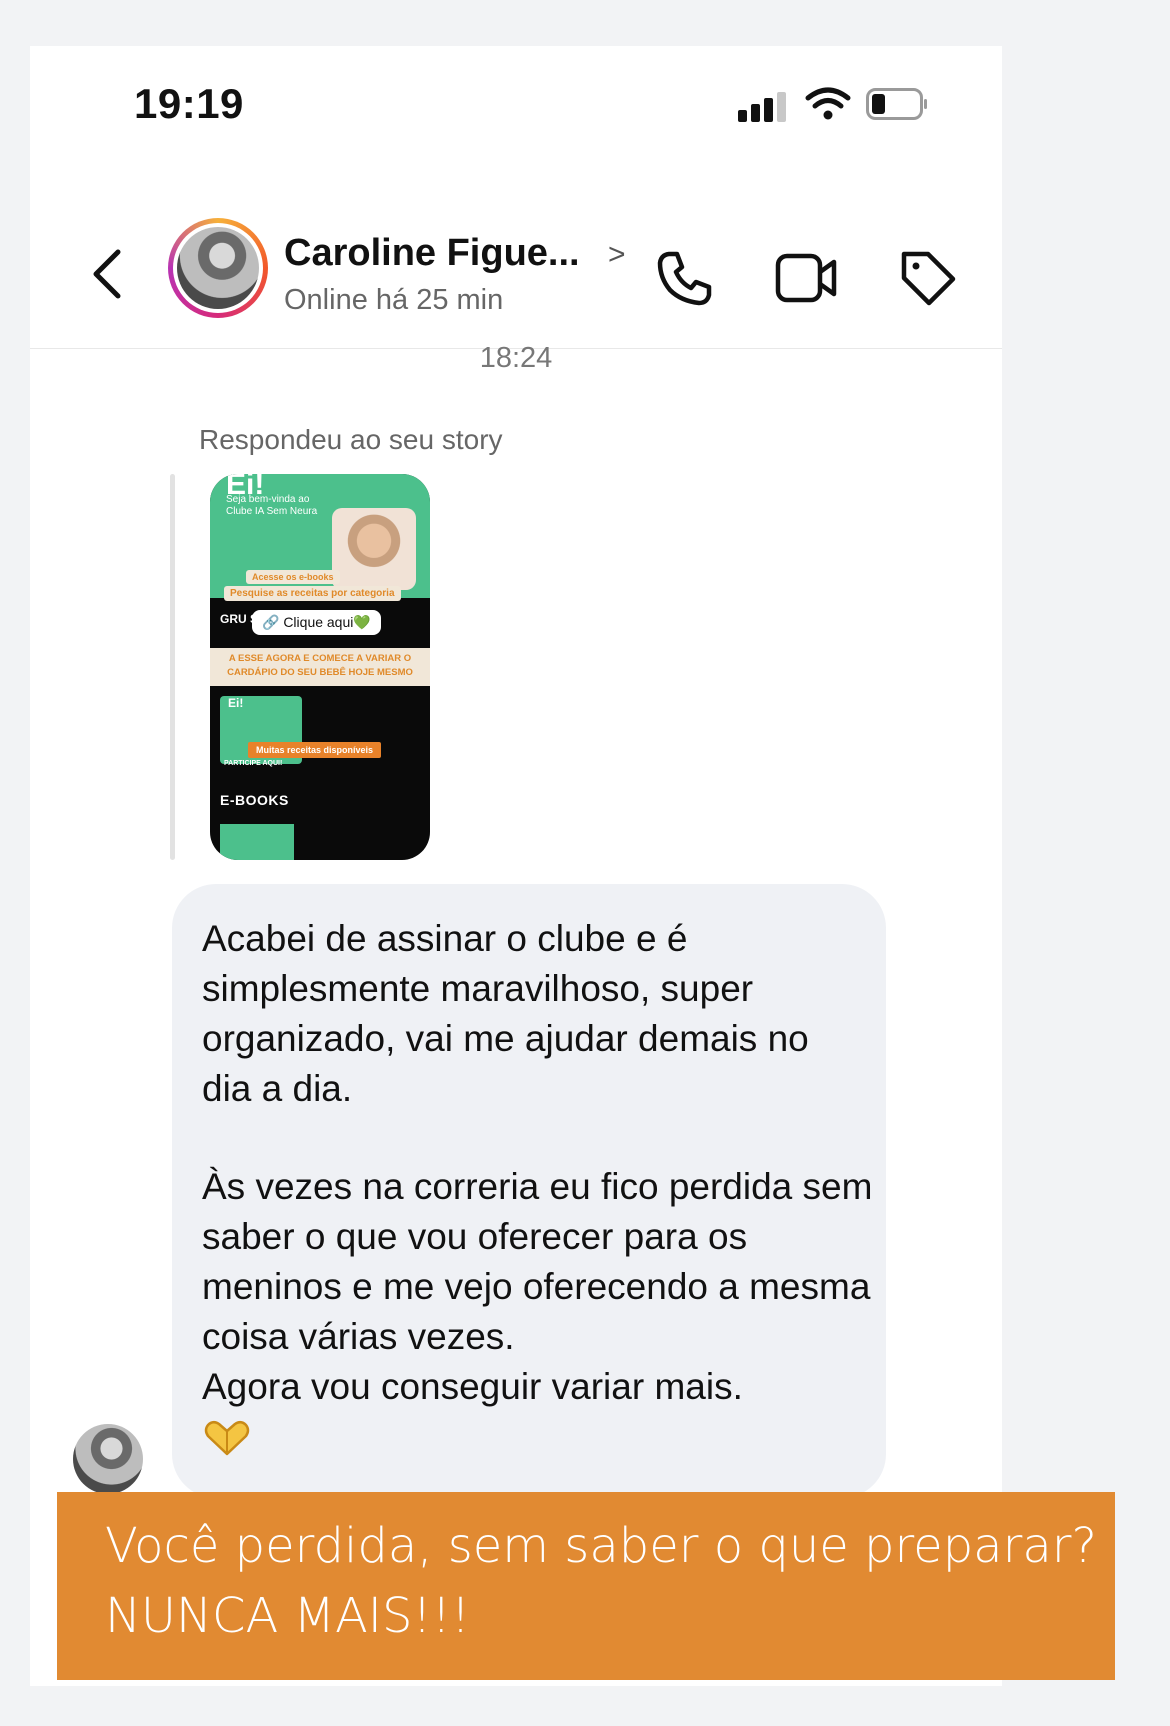 The width and height of the screenshot is (1170, 1726). What do you see at coordinates (272, 505) in the screenshot?
I see `story-welcome-text: Seja bem-vinda ao Clube IA Sem Neura` at bounding box center [272, 505].